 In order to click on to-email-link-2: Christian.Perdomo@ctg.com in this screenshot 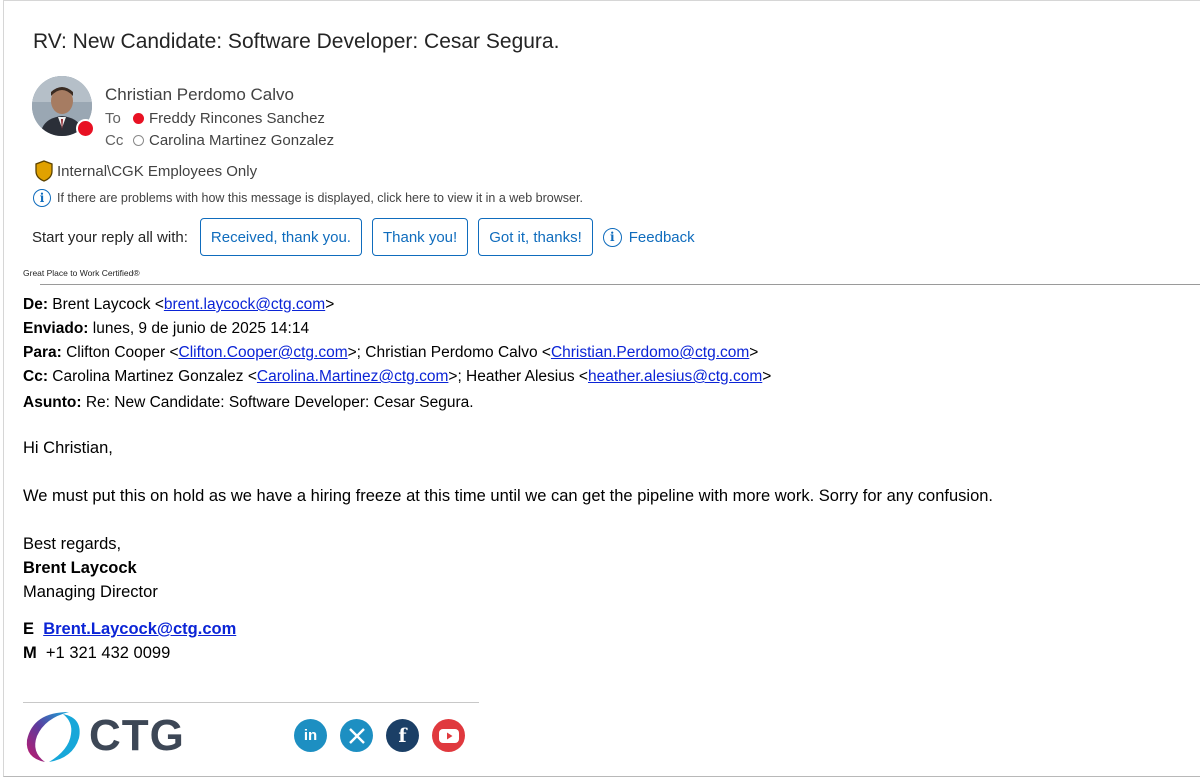, I will do `click(650, 352)`.